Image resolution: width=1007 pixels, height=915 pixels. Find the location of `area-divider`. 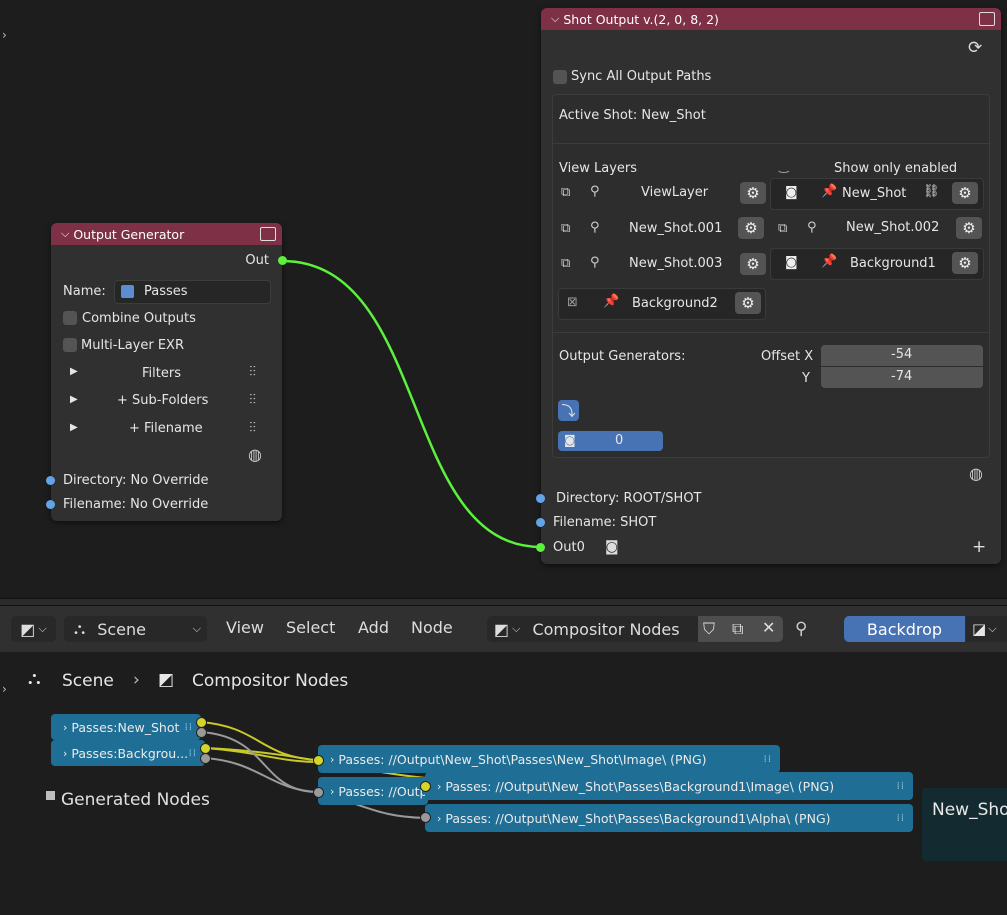

area-divider is located at coordinates (503, 602).